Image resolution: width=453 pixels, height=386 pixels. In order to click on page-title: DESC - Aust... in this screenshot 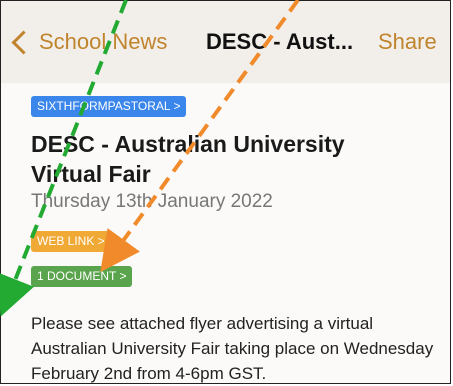, I will do `click(280, 41)`.